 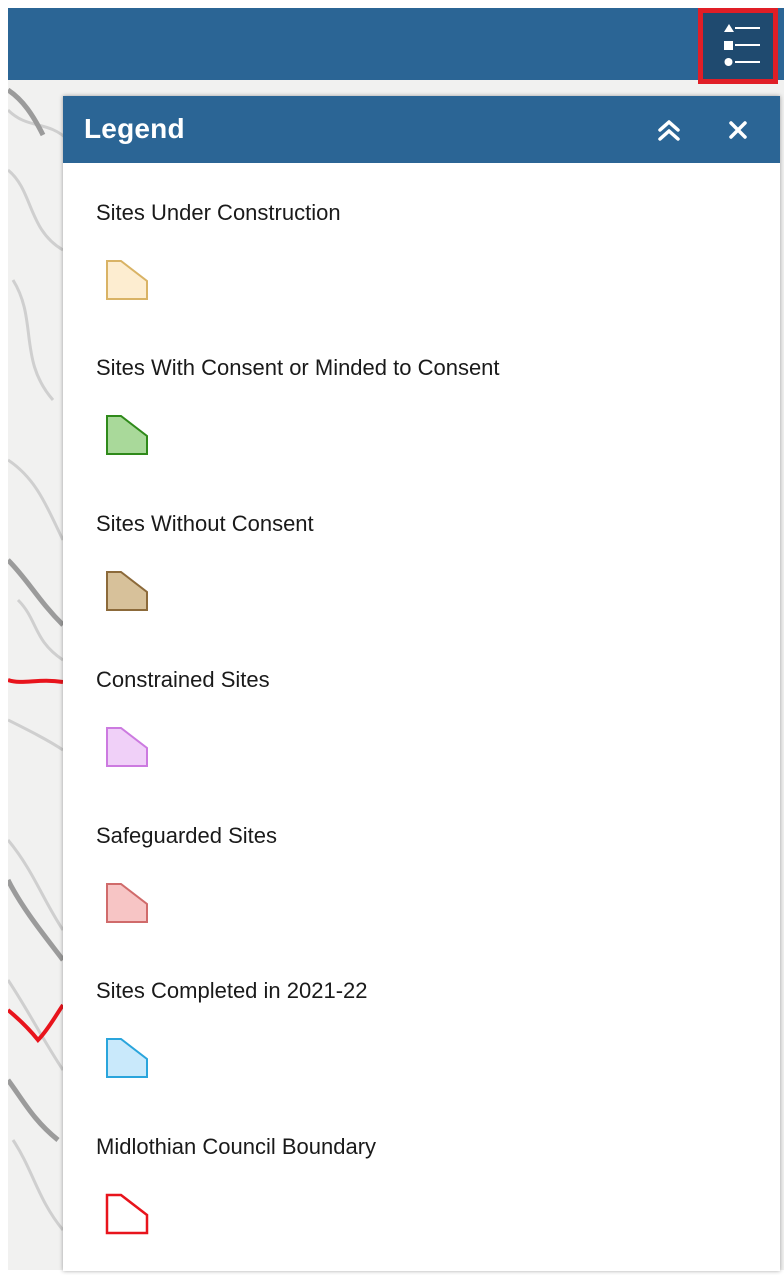 What do you see at coordinates (236, 1146) in the screenshot?
I see `legend-item-label: Midlothian Council Boundary` at bounding box center [236, 1146].